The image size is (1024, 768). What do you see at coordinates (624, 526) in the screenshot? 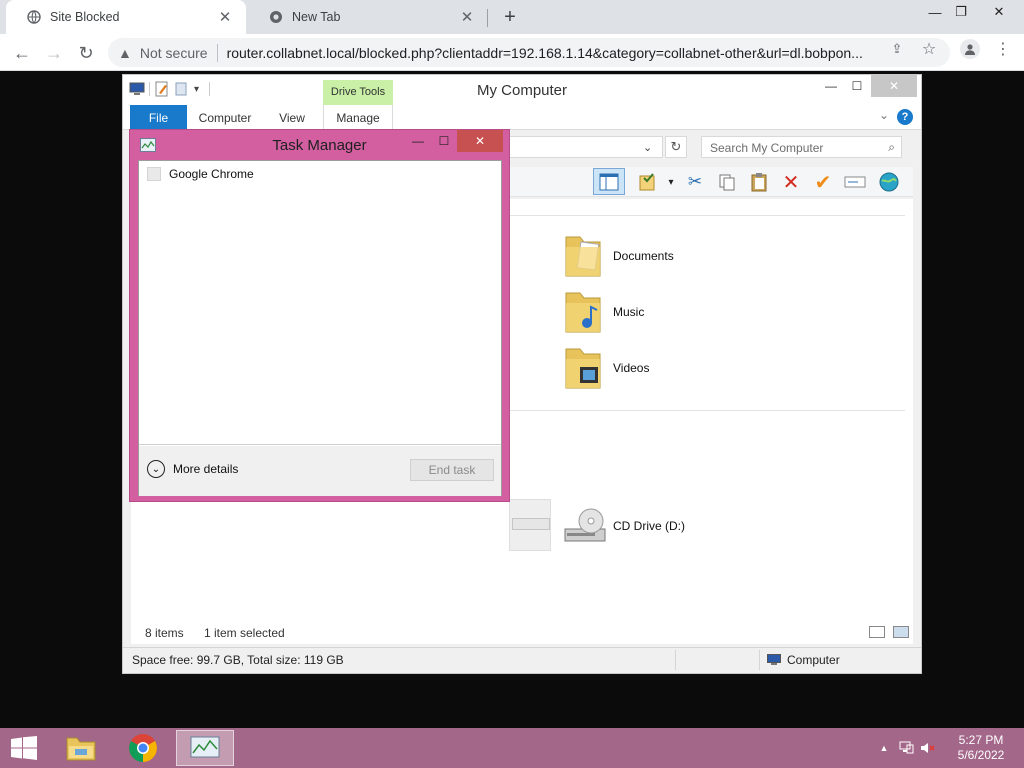
I see `list-item: CD Drive (D:)` at bounding box center [624, 526].